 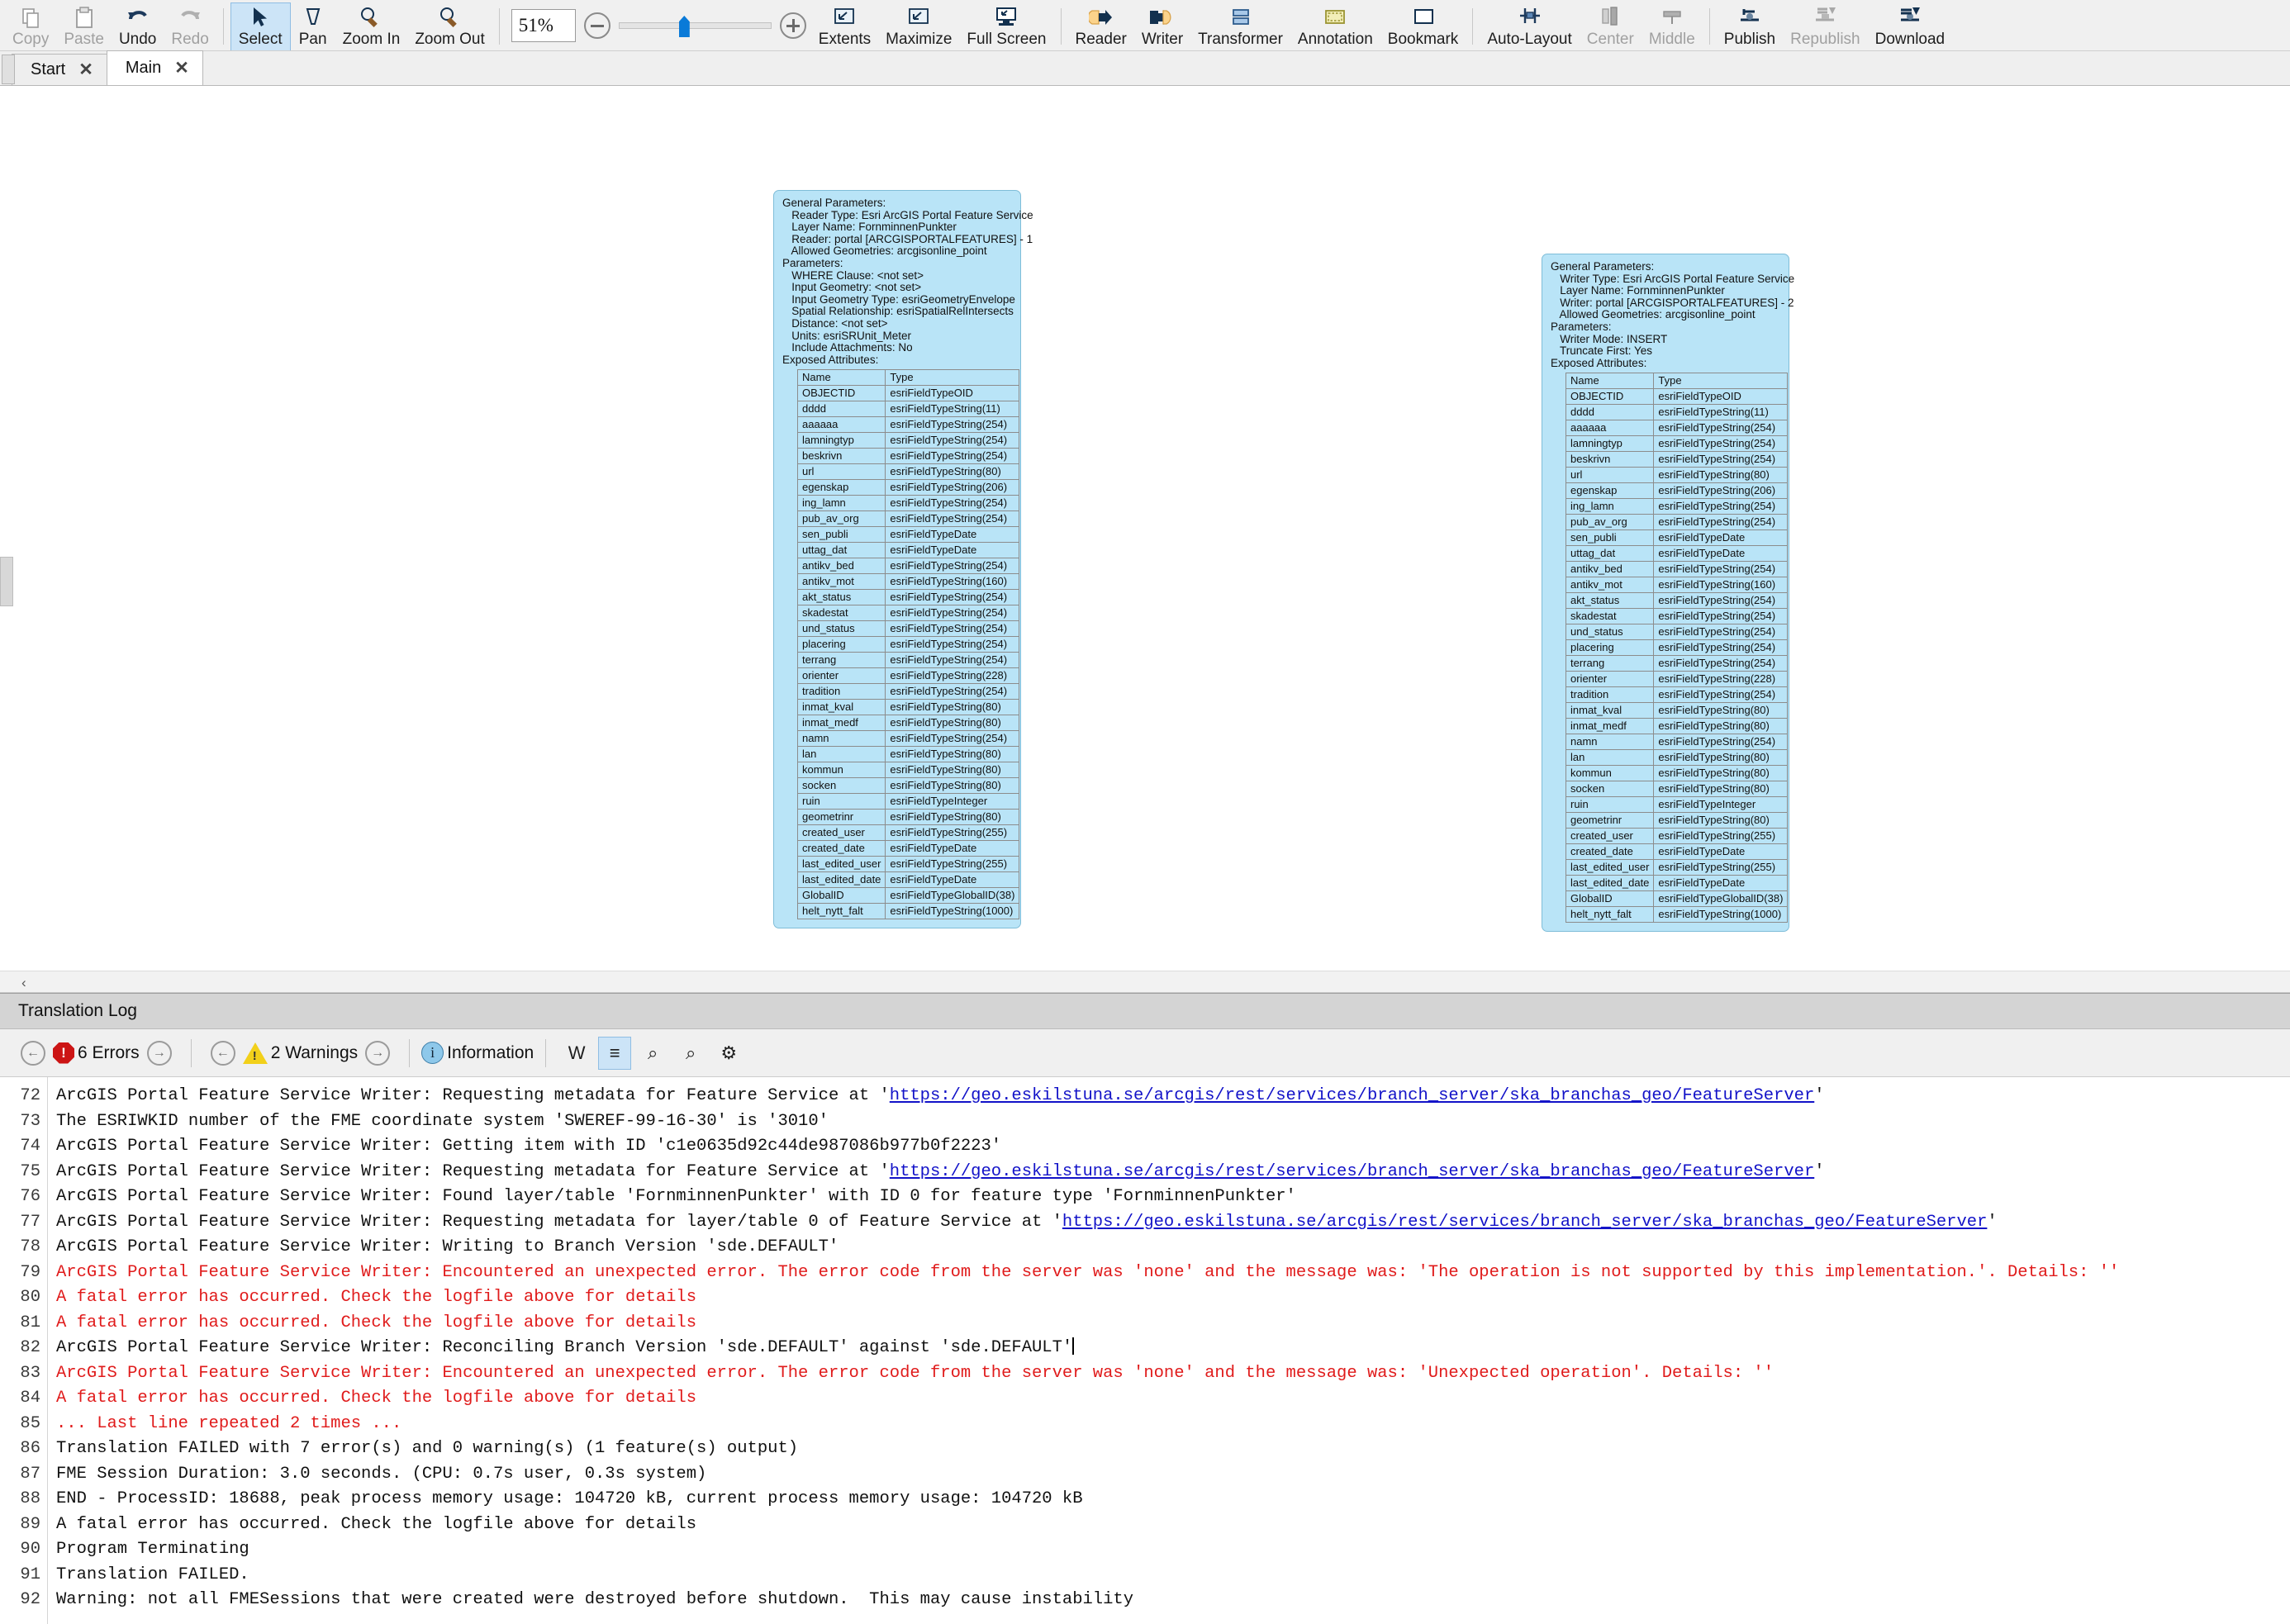 I want to click on attribute-column-header: Name, so click(x=841, y=378).